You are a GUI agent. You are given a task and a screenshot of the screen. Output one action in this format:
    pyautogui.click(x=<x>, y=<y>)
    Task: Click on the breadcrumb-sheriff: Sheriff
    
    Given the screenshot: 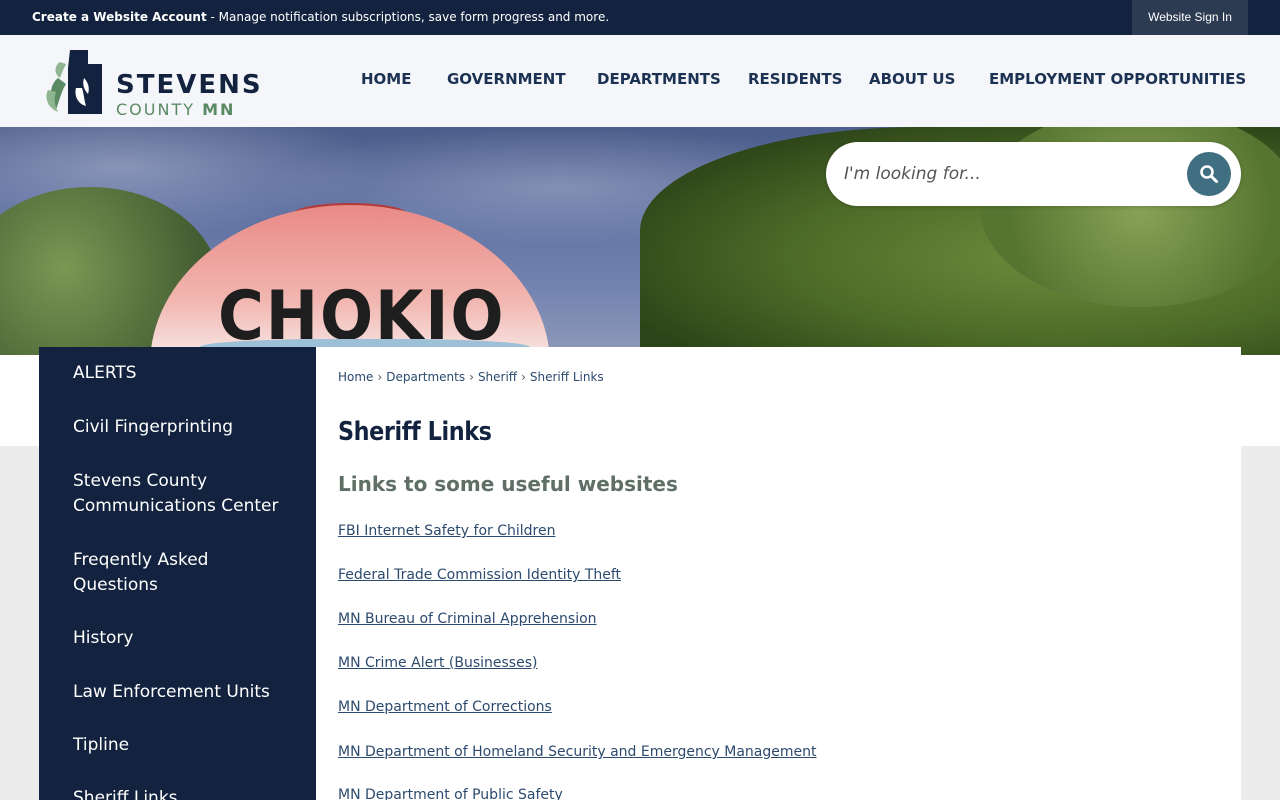 What is the action you would take?
    pyautogui.click(x=497, y=377)
    